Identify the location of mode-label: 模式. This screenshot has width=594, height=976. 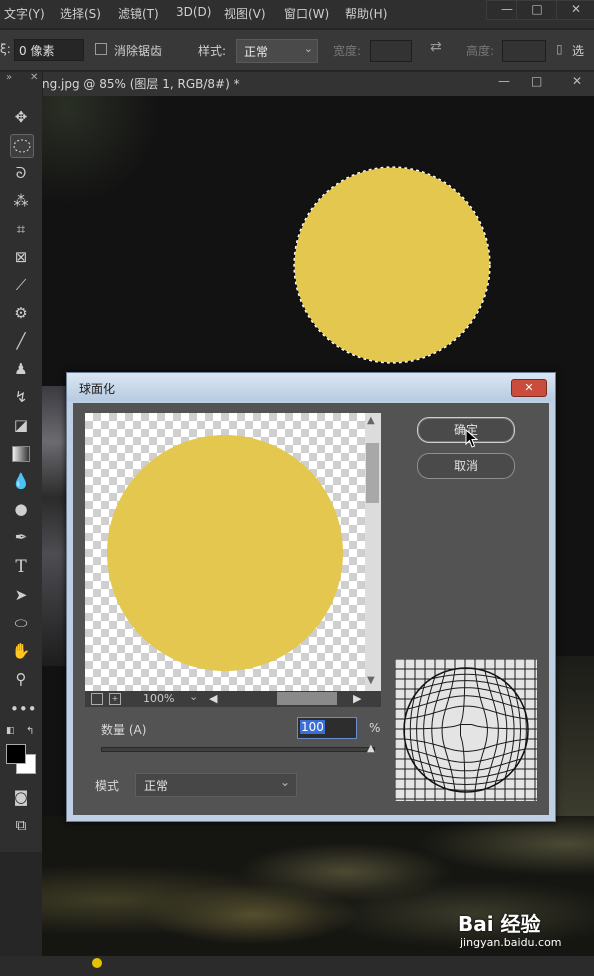
(107, 786).